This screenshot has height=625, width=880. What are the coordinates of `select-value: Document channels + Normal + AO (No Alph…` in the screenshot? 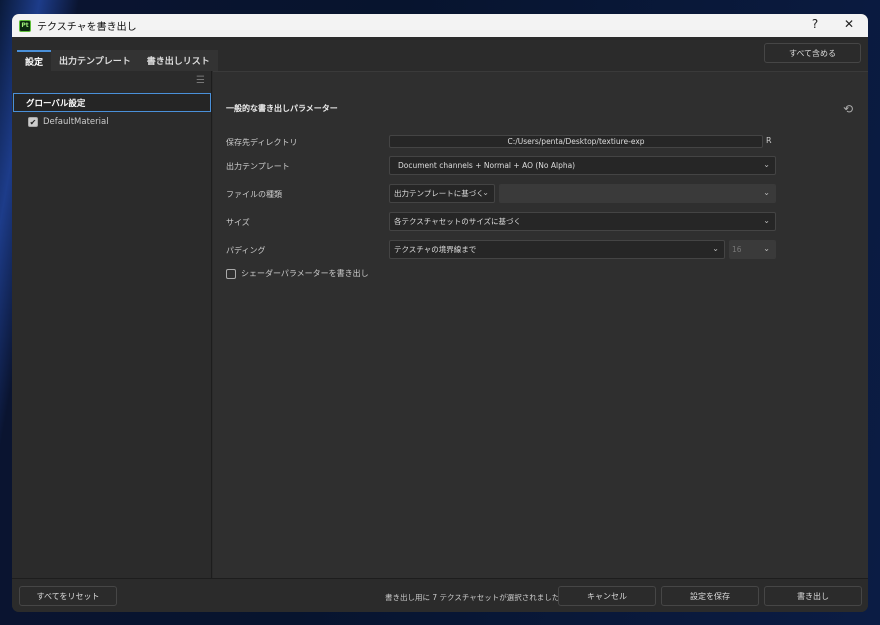 It's located at (487, 165).